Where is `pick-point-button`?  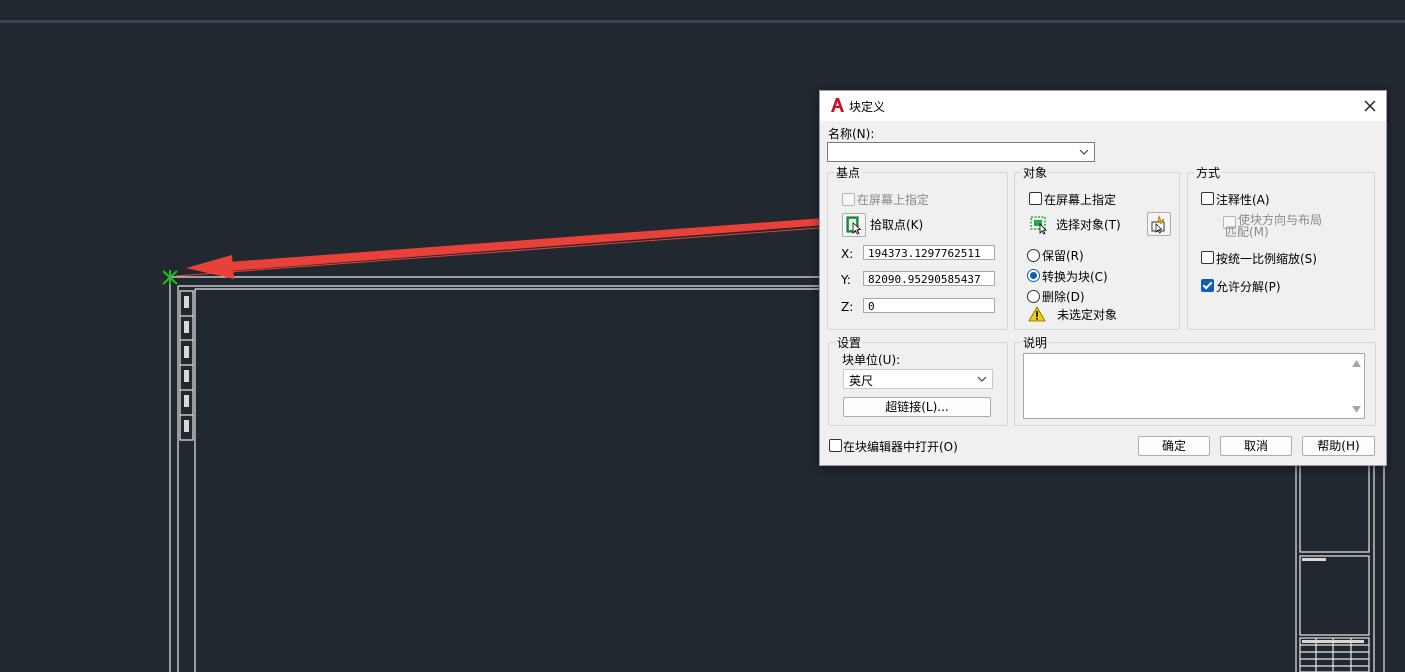 pick-point-button is located at coordinates (854, 225).